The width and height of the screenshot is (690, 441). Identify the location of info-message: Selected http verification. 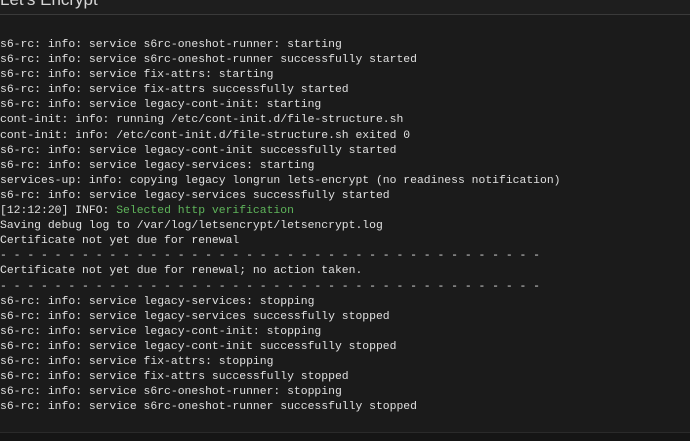
(205, 211).